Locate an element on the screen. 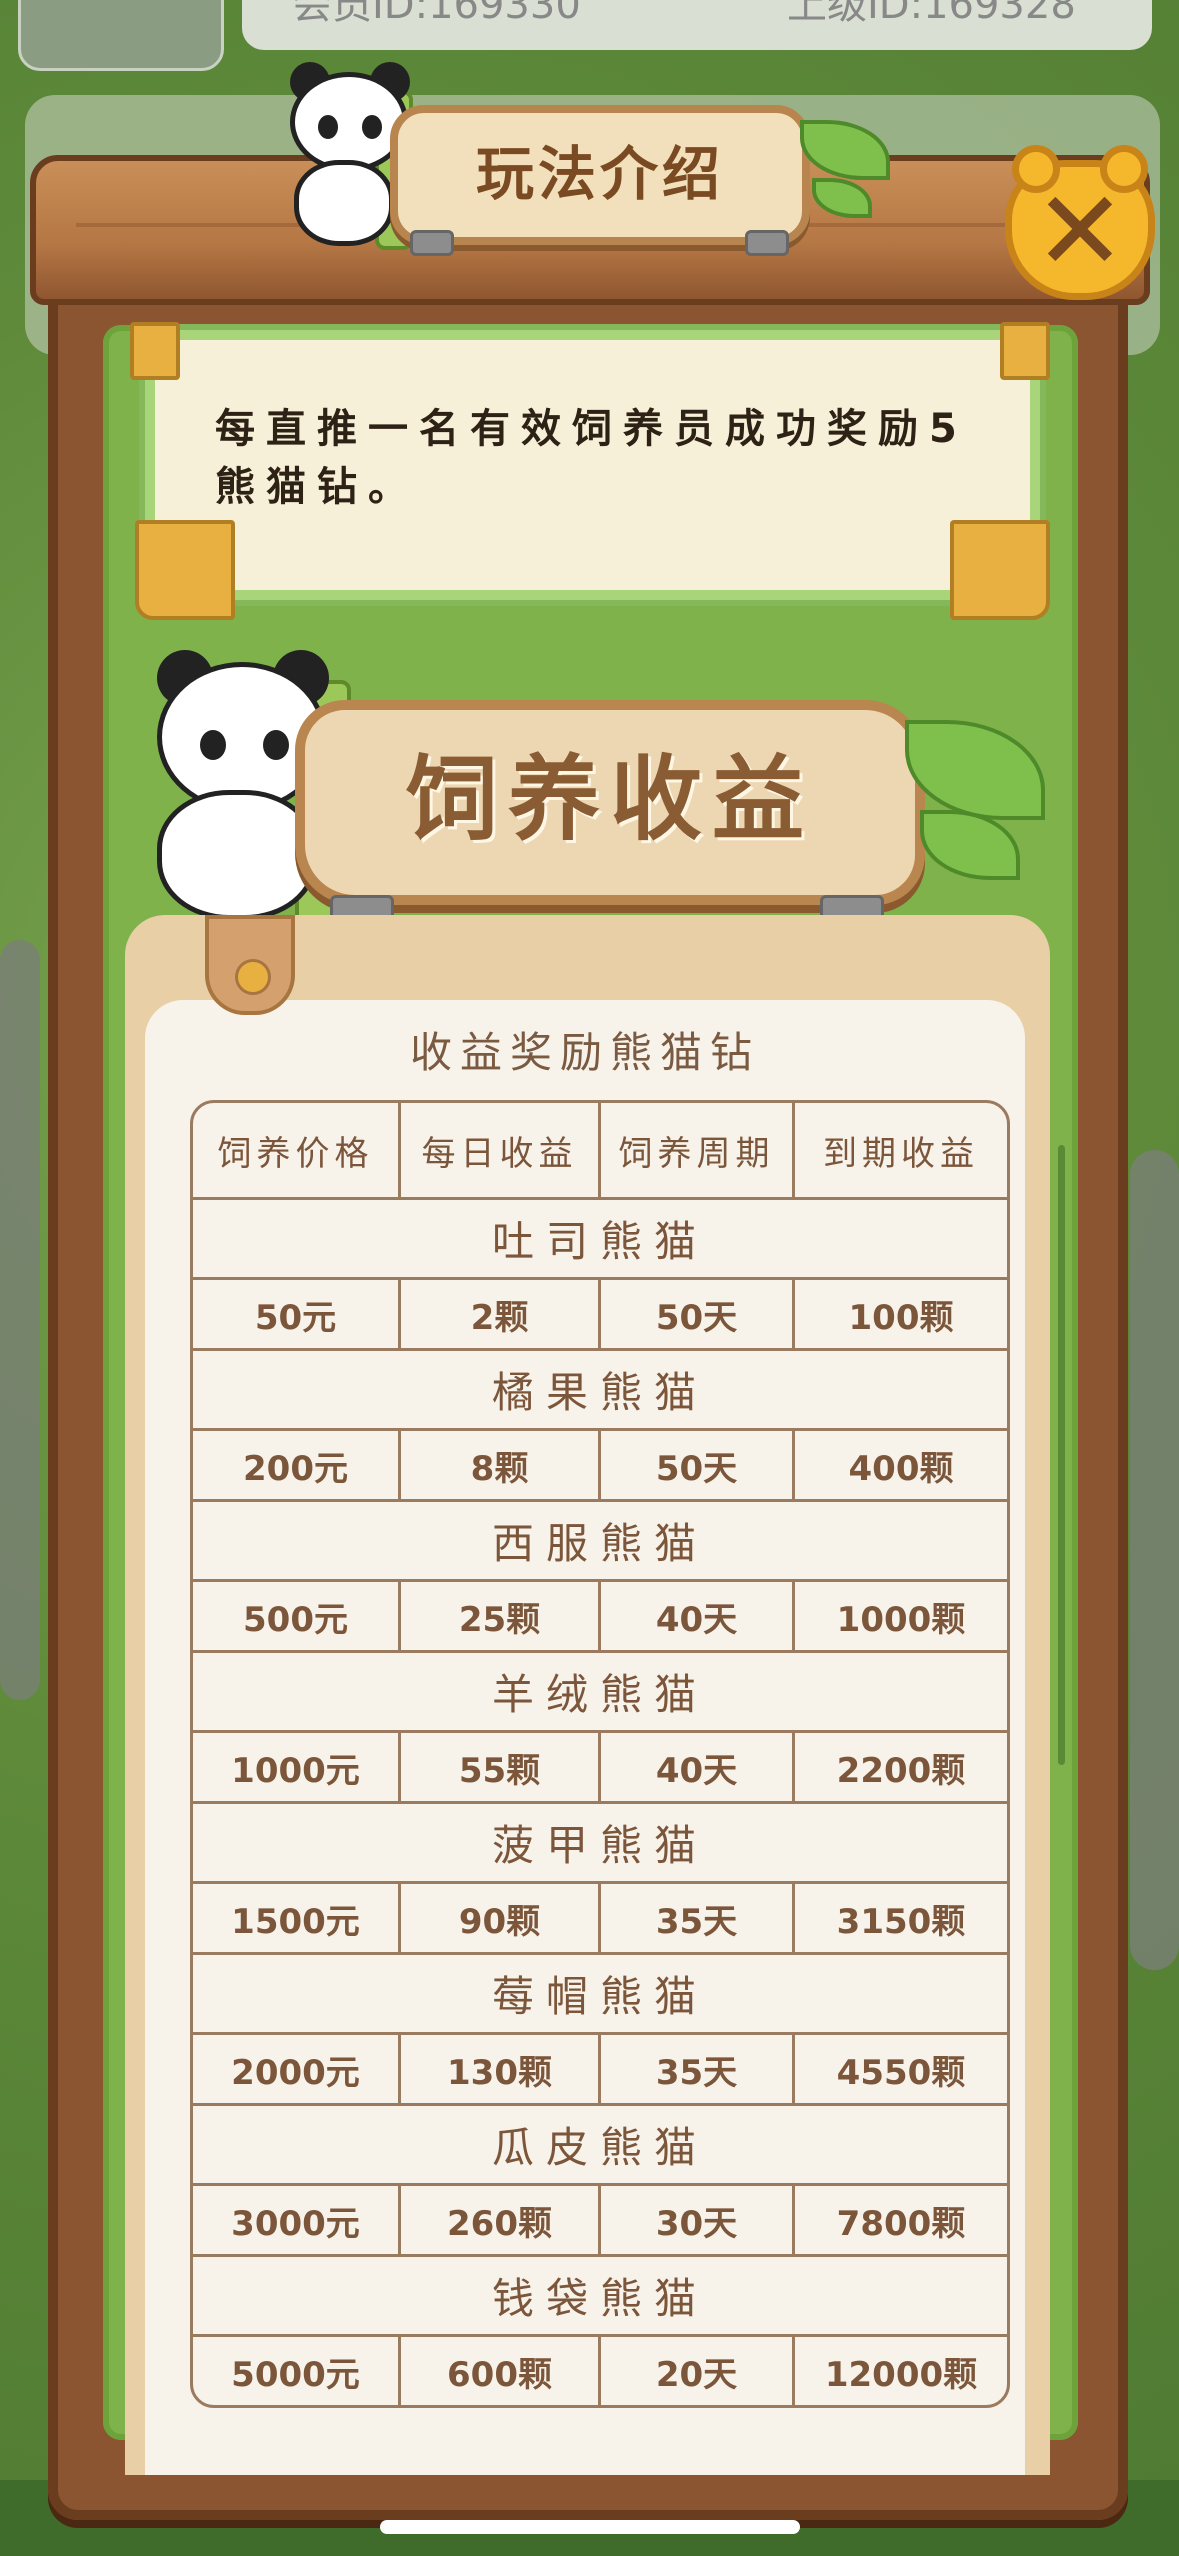  table-row: 1500元 90颗 35天 3150颗 is located at coordinates (600, 1919).